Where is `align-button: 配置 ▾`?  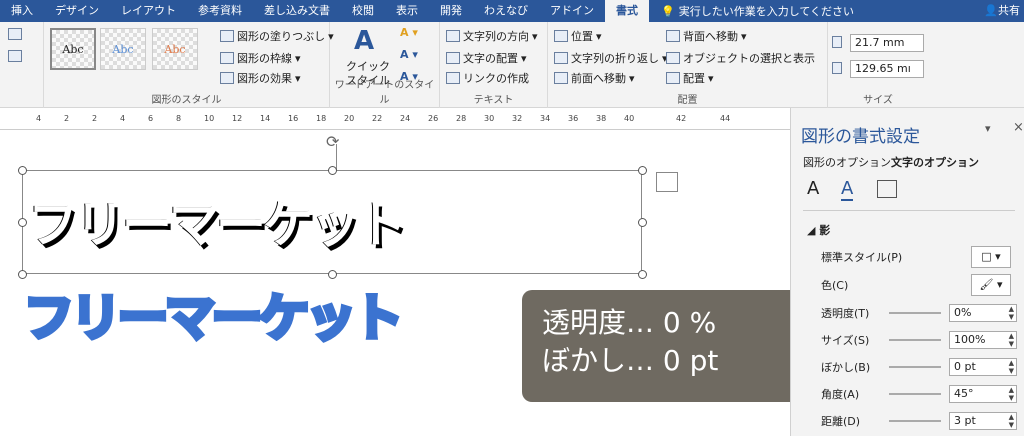
align-button: 配置 ▾ is located at coordinates (690, 78).